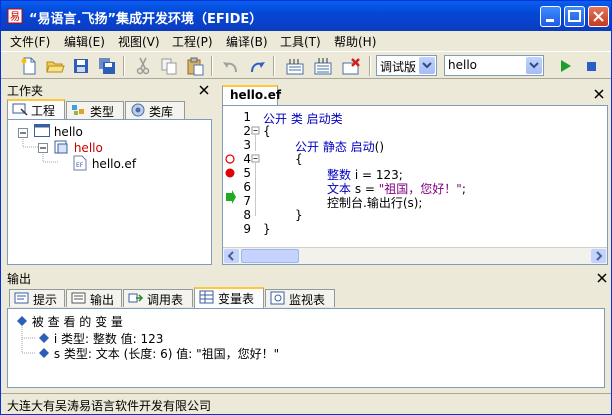 Image resolution: width=612 pixels, height=415 pixels. Describe the element at coordinates (30, 41) in the screenshot. I see `menu-file: 文件(F)` at that location.